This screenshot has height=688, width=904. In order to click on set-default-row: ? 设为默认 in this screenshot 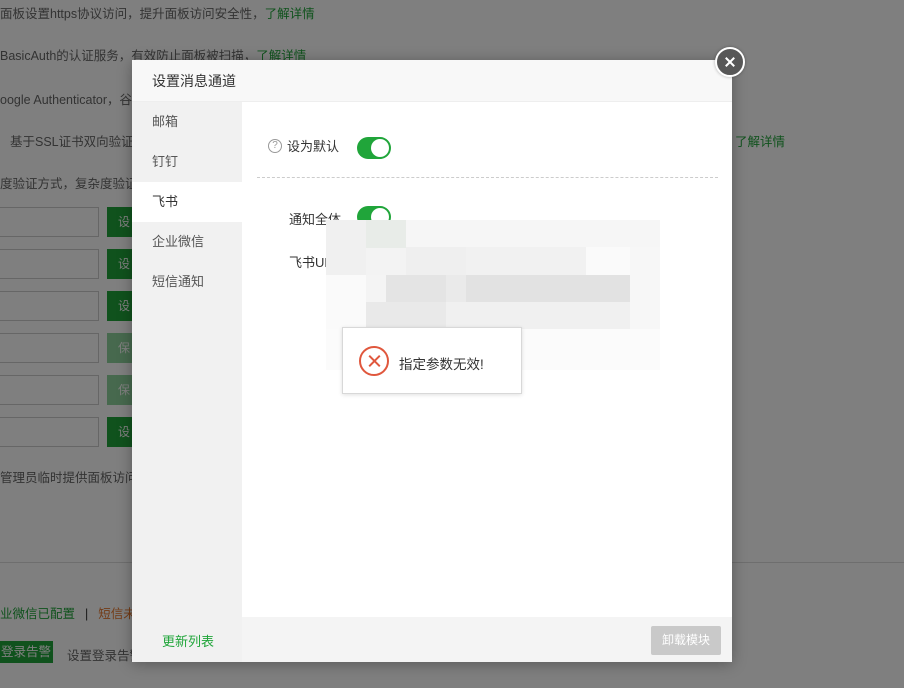, I will do `click(303, 145)`.